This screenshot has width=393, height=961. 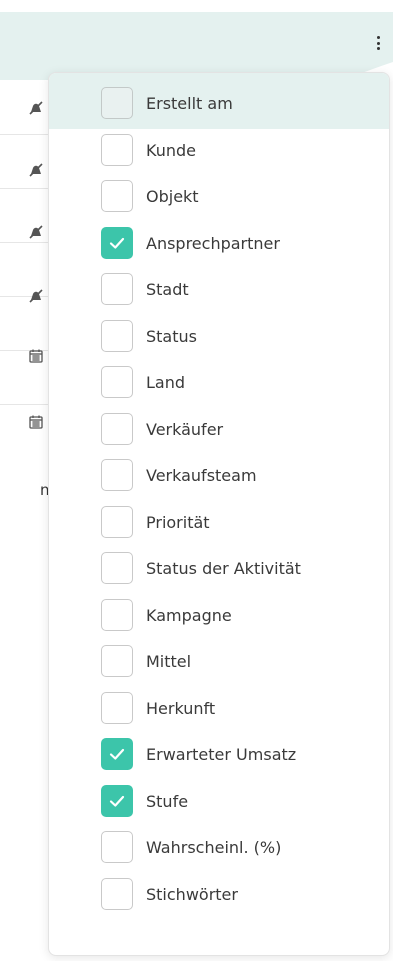 I want to click on column-option-label: Mittel, so click(x=169, y=661).